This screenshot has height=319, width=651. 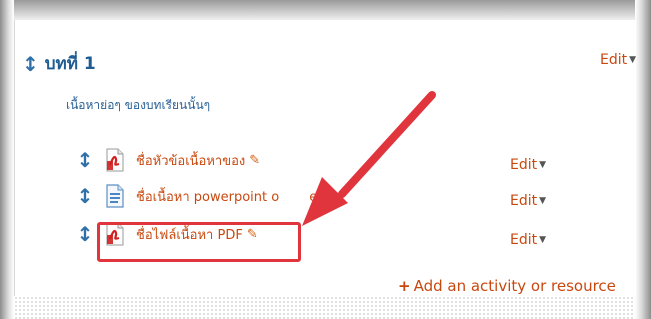 I want to click on arrow-head, so click(x=325, y=201).